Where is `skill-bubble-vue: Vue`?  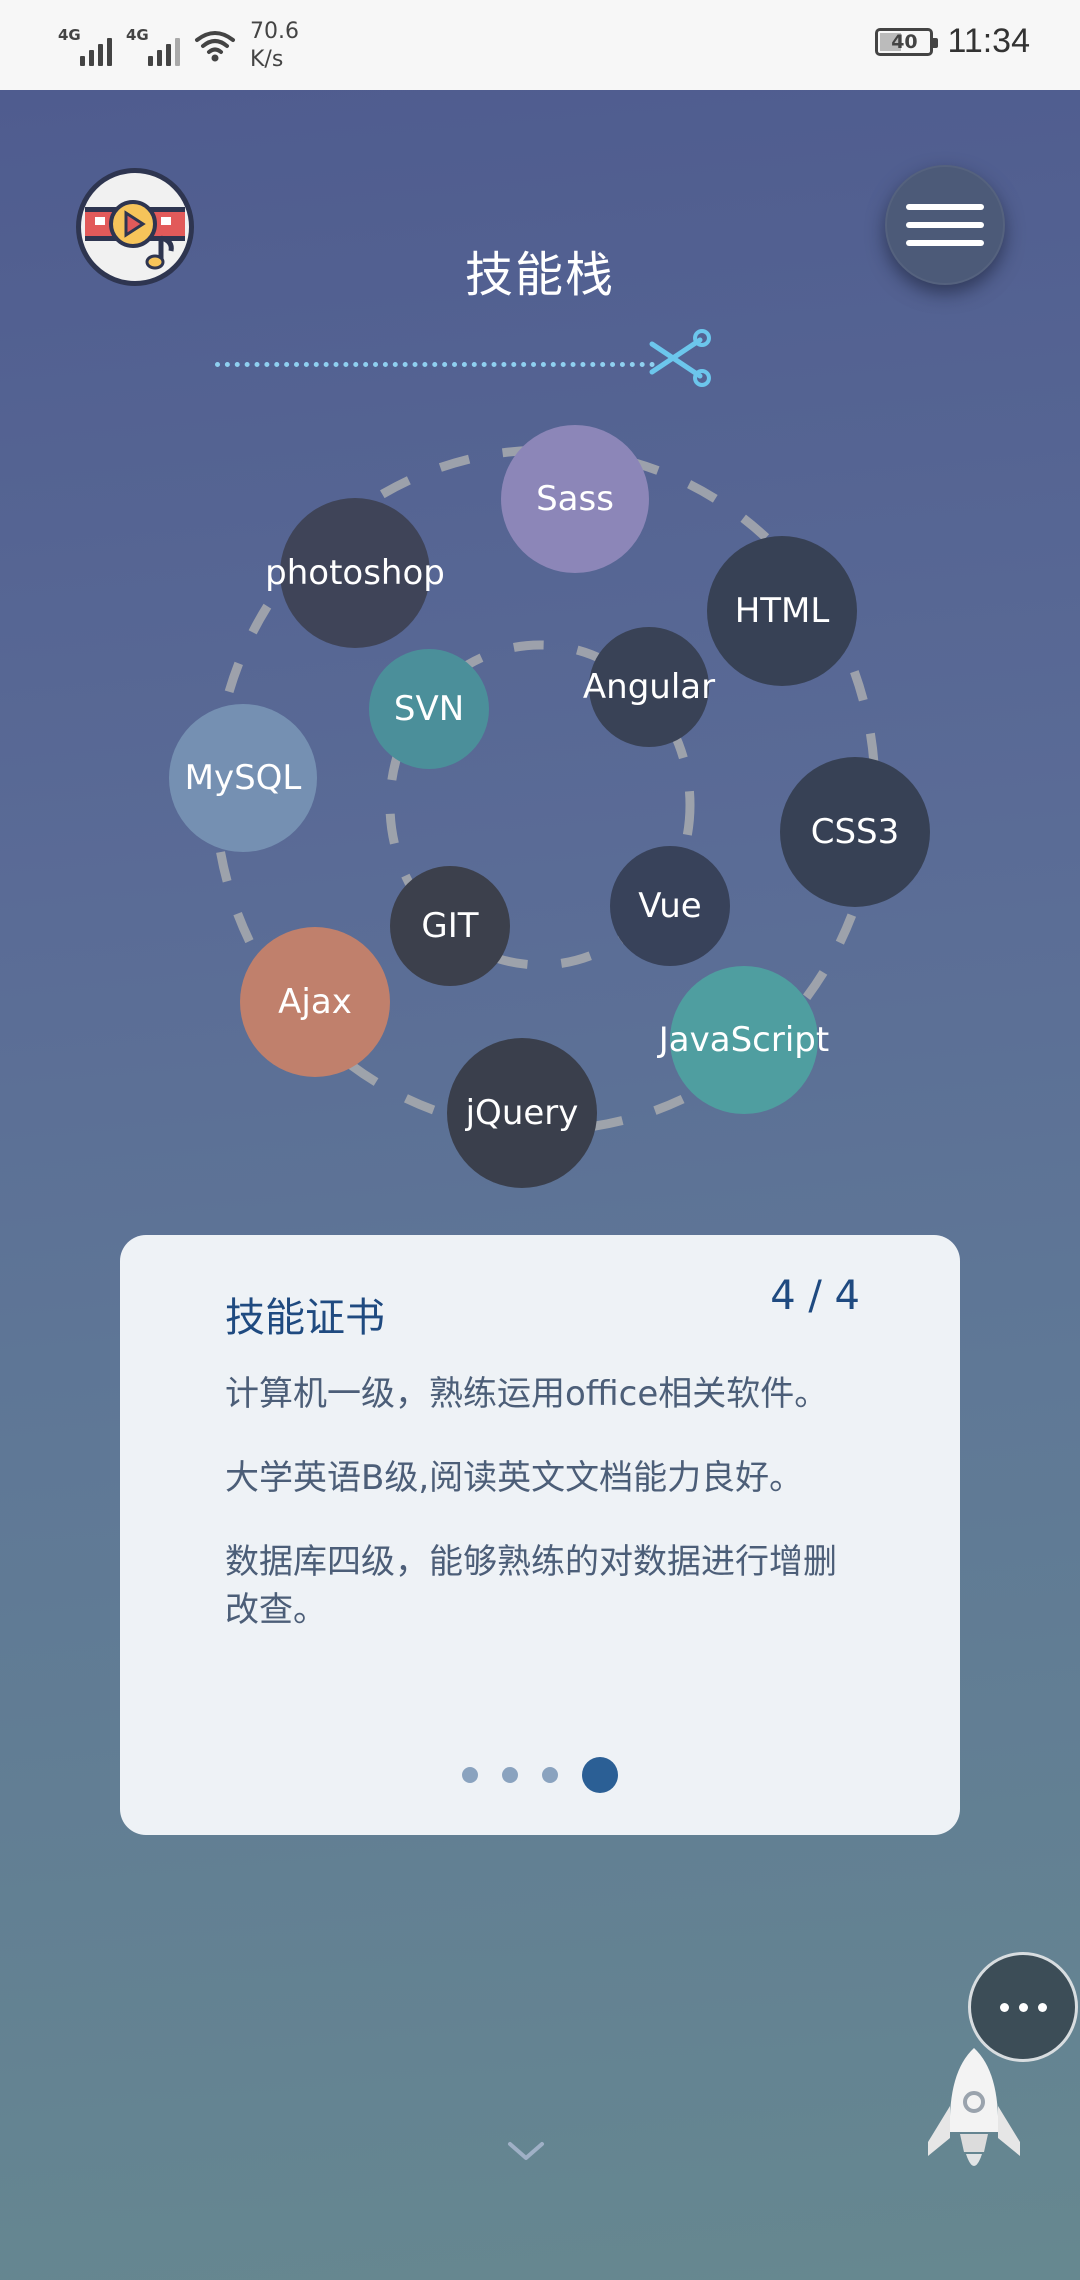
skill-bubble-vue: Vue is located at coordinates (670, 906).